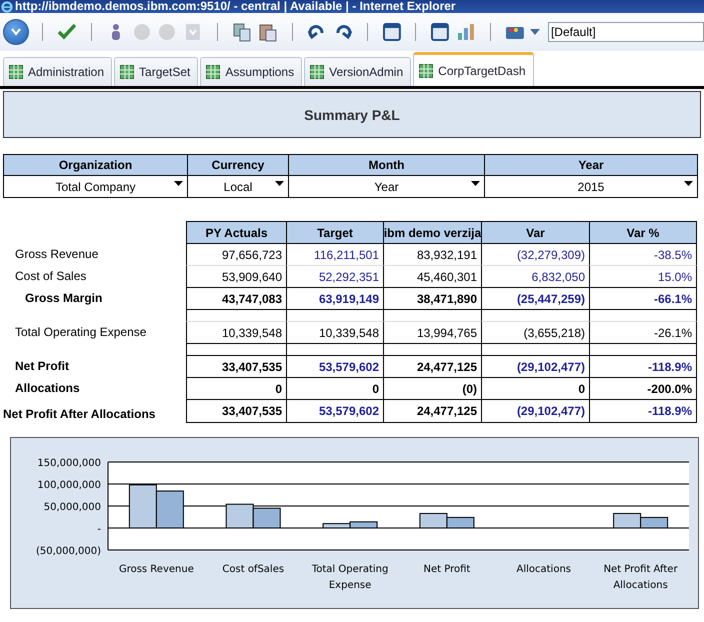 The height and width of the screenshot is (622, 704). Describe the element at coordinates (68, 551) in the screenshot. I see `axis-tick-label: (50,000,000)` at that location.